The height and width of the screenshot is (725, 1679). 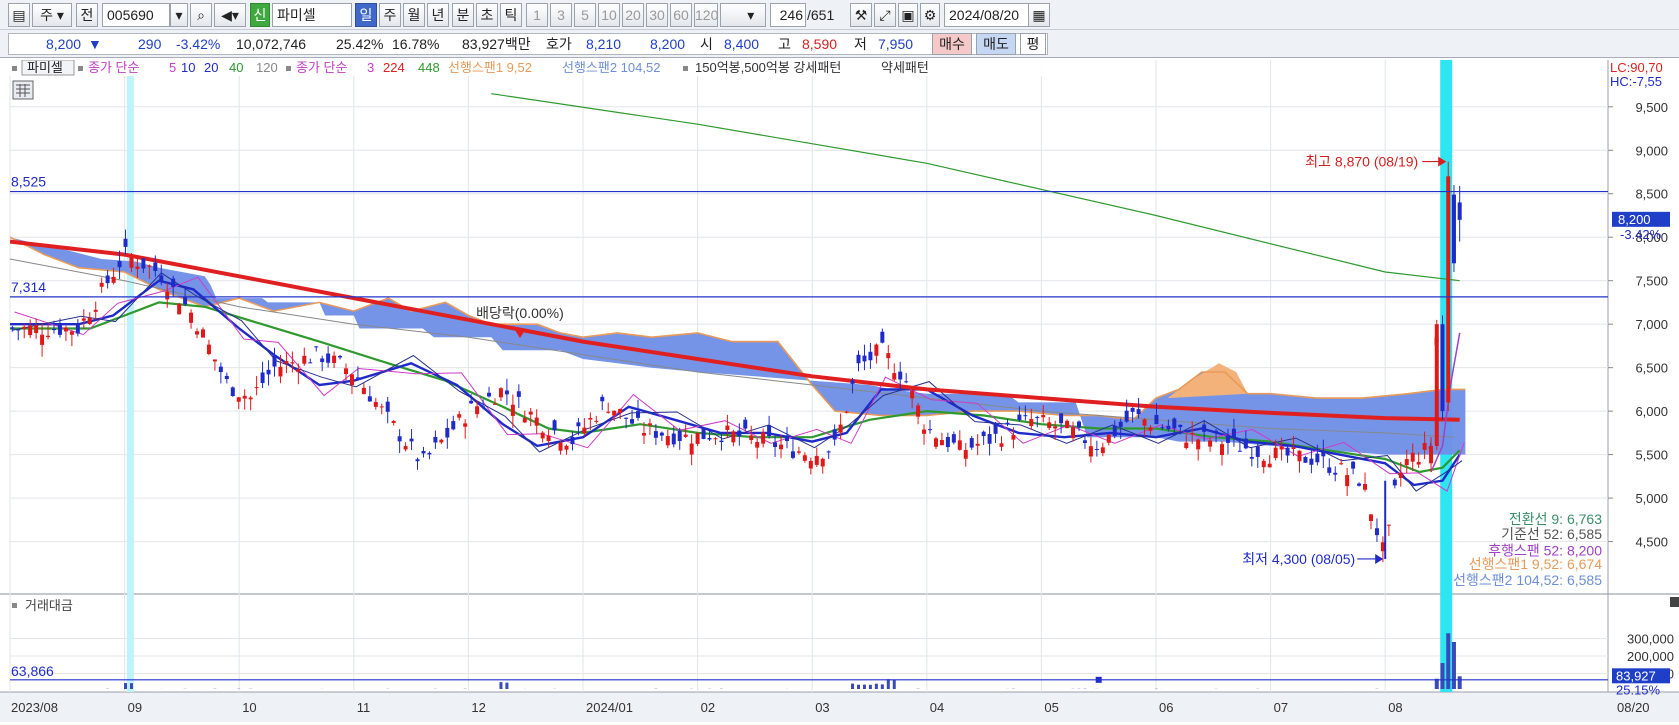 I want to click on speaker-icon: ◀▾, so click(x=230, y=15).